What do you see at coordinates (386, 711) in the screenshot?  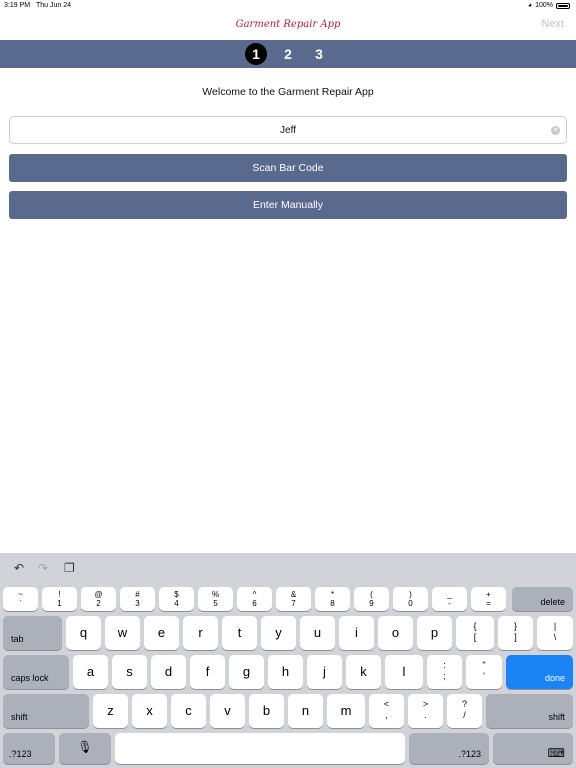 I see `key-comma: <,` at bounding box center [386, 711].